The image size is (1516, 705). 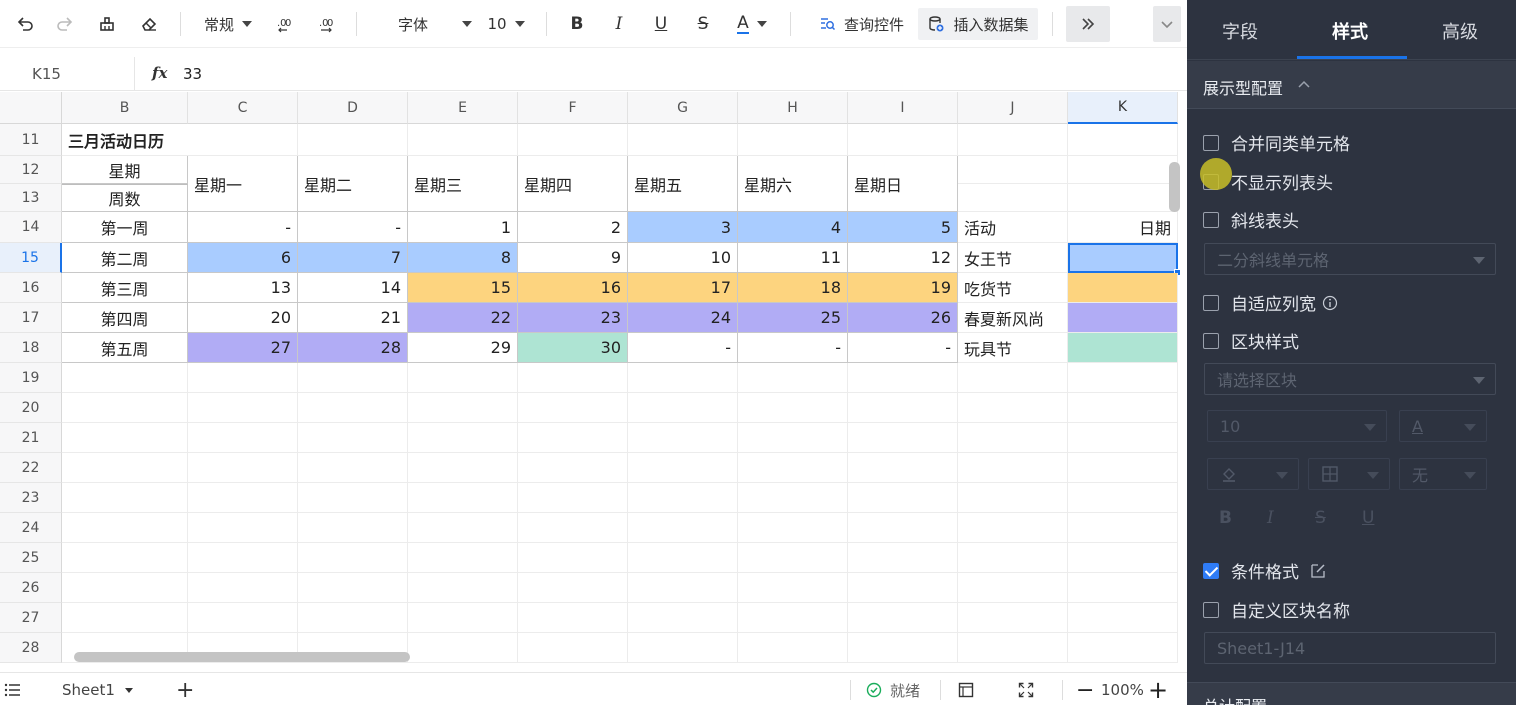 I want to click on week-label-cell: 第四周, so click(x=125, y=318).